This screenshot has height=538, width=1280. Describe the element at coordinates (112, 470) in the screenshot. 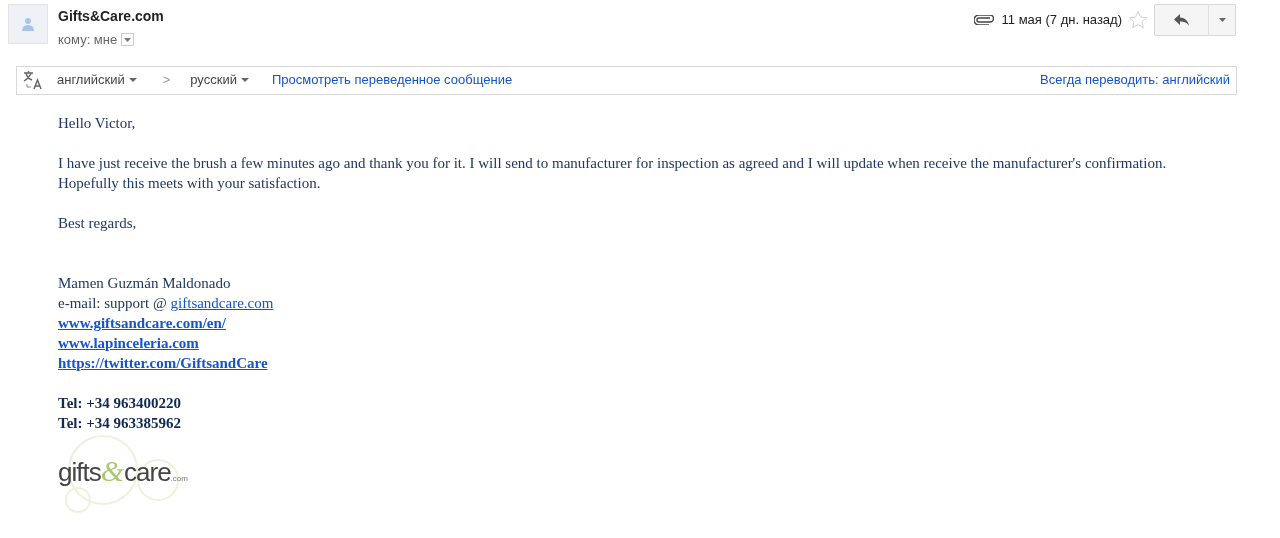

I see `logo-ampersand: &` at that location.